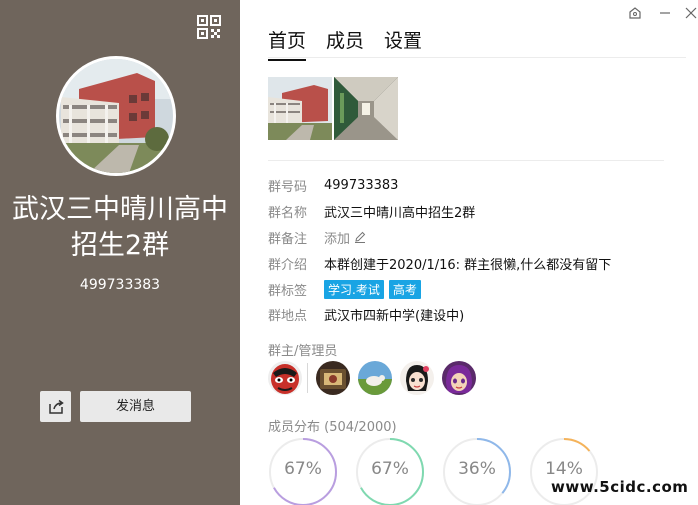  What do you see at coordinates (691, 13) in the screenshot?
I see `close-icon` at bounding box center [691, 13].